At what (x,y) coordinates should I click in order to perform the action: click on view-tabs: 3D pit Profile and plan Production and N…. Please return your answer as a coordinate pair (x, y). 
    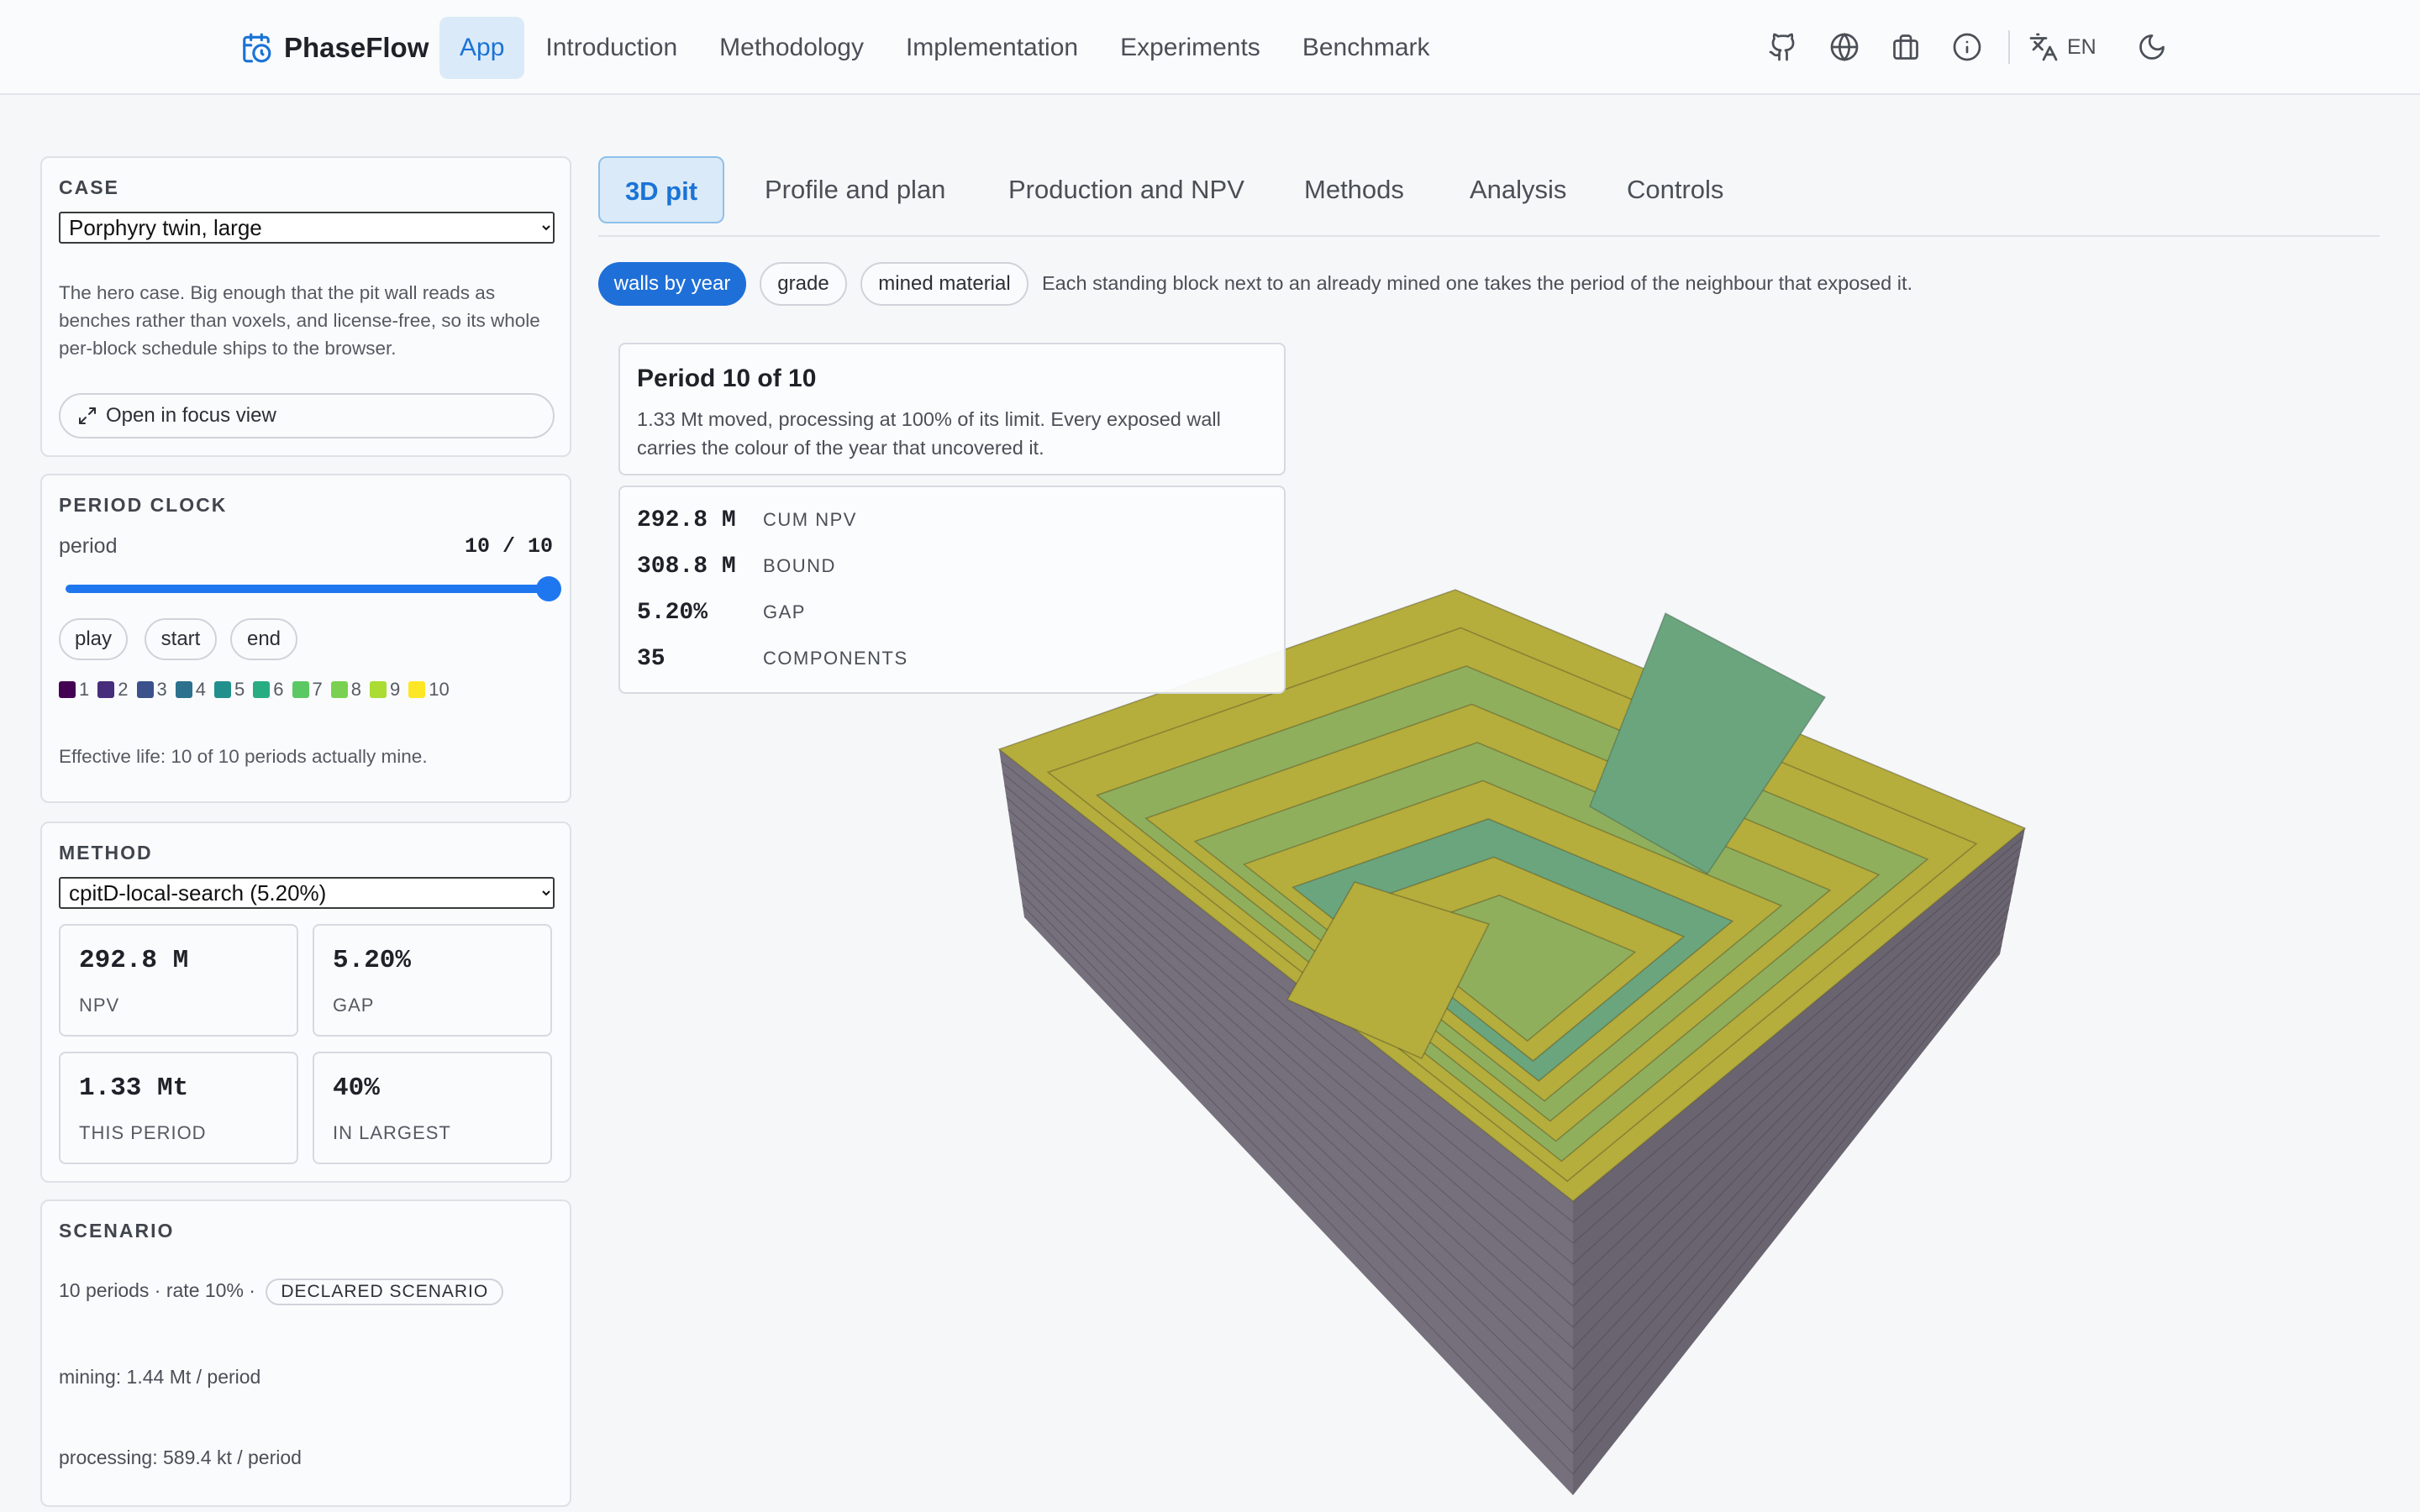
    Looking at the image, I should click on (1489, 196).